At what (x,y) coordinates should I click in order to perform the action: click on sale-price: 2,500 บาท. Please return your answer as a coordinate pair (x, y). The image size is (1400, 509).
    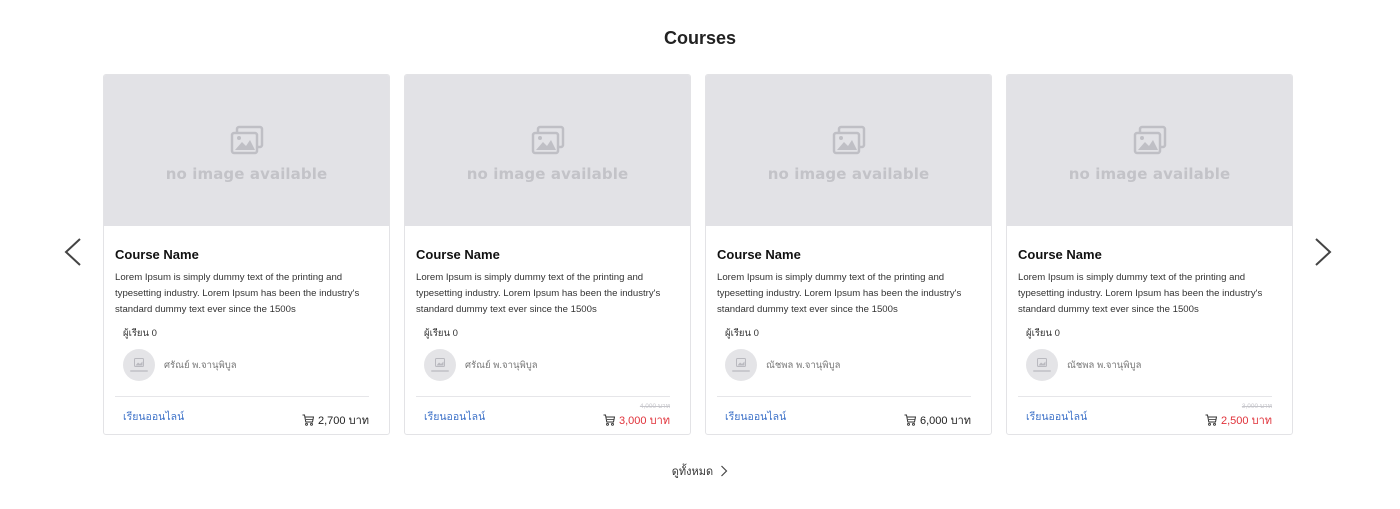
    Looking at the image, I should click on (1246, 420).